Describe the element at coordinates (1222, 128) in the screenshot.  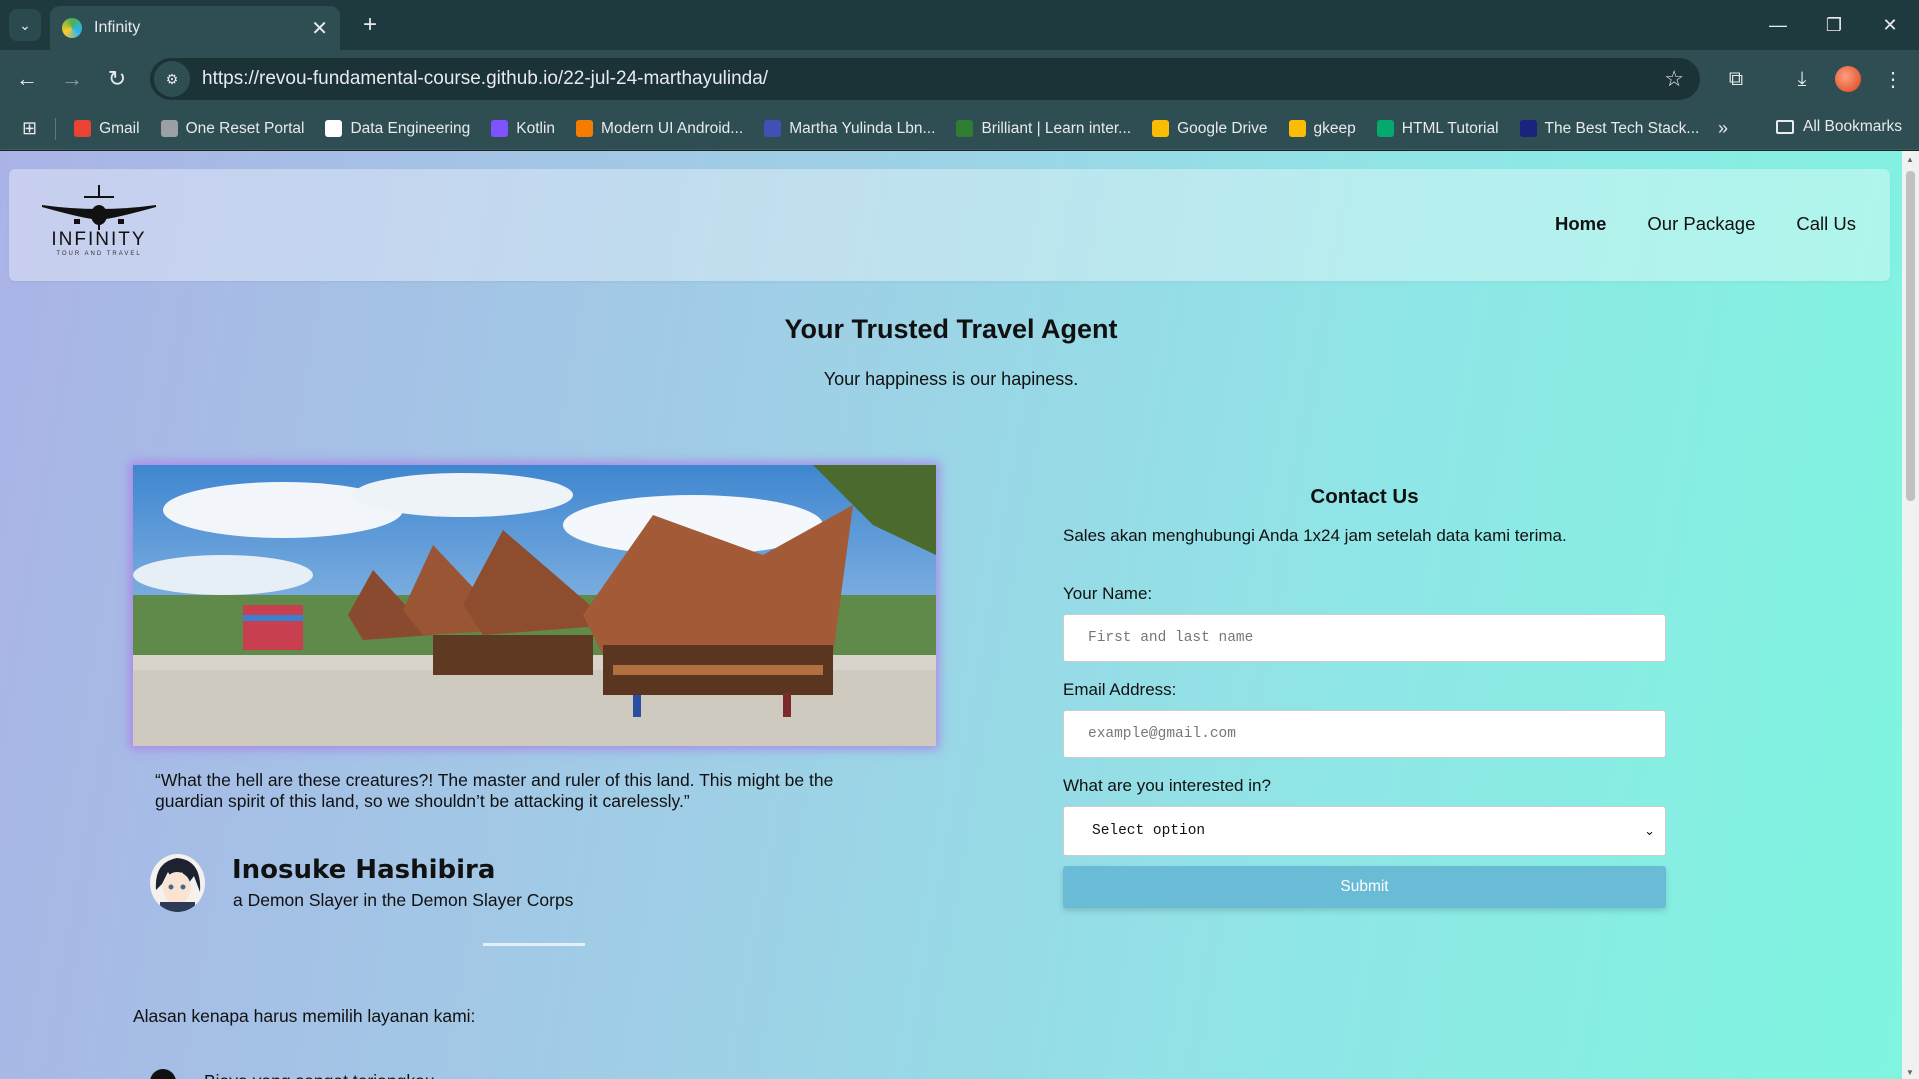
I see `bookmark-label: Google Drive` at that location.